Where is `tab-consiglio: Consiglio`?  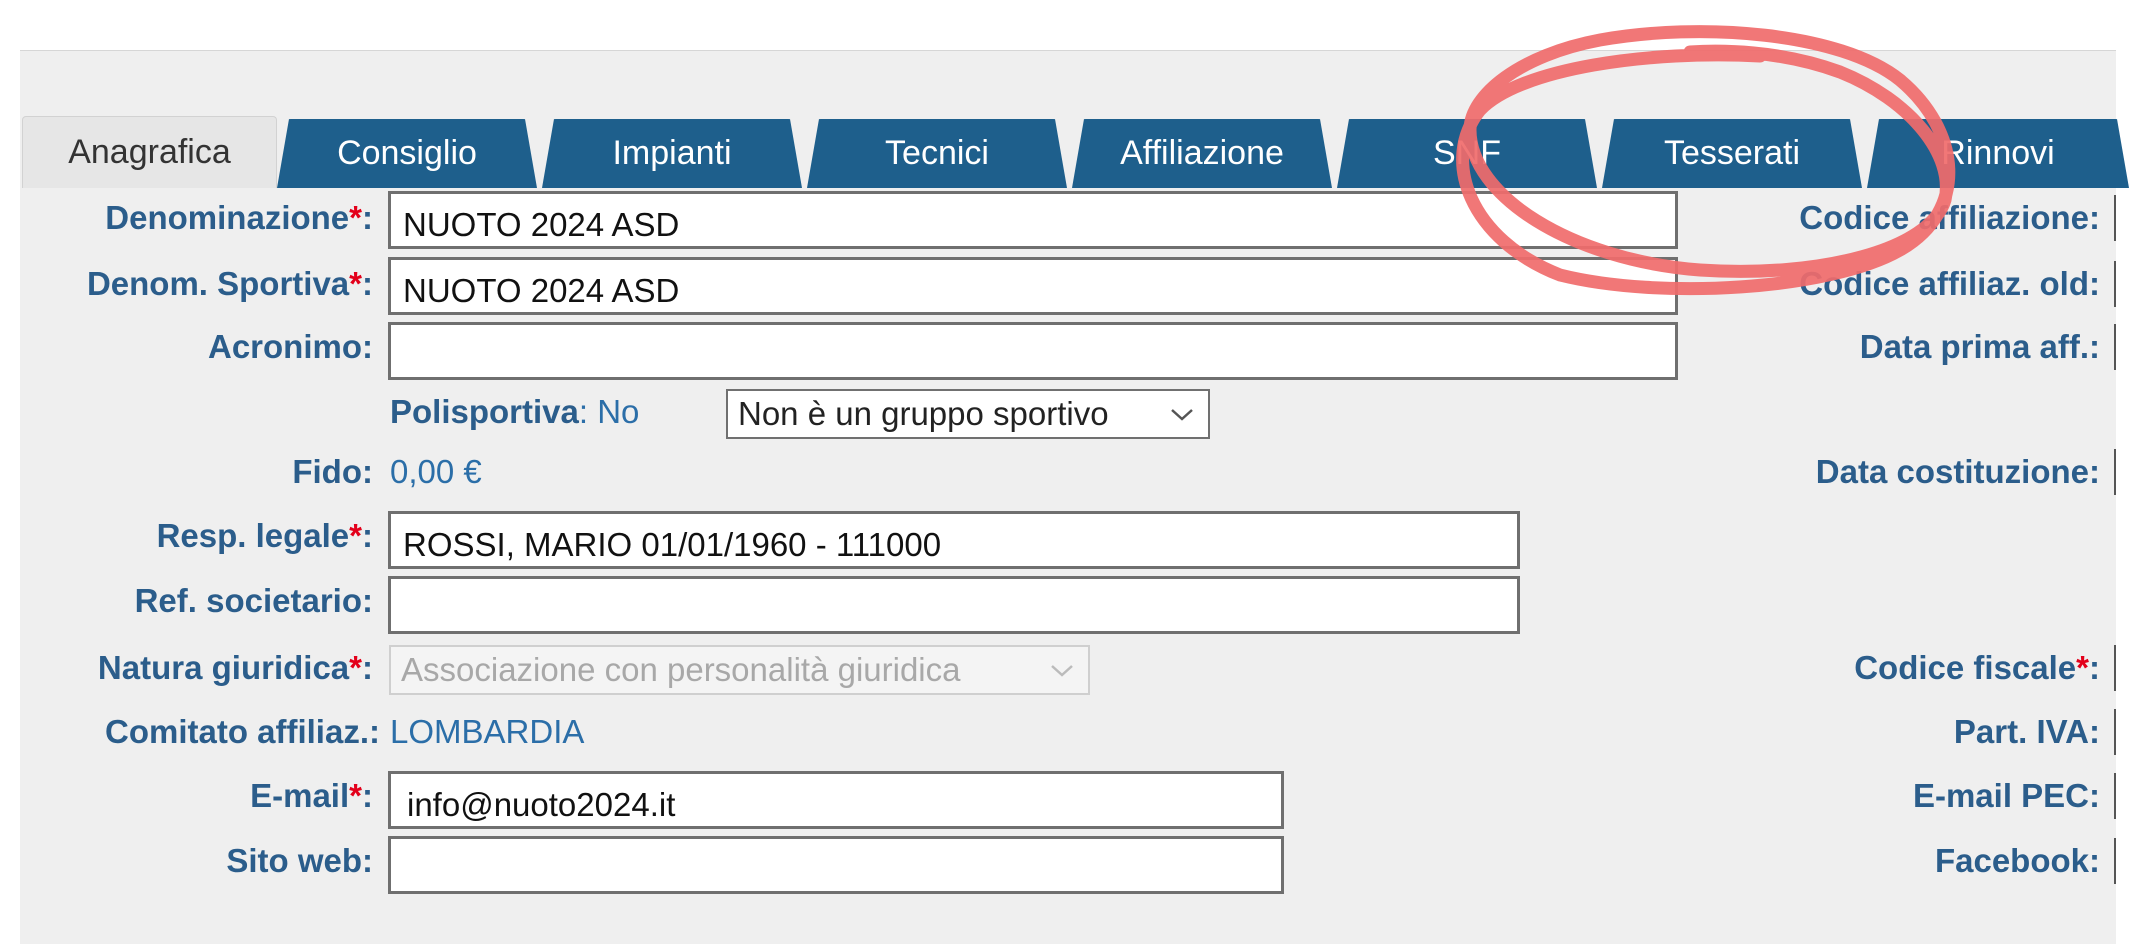 tab-consiglio: Consiglio is located at coordinates (407, 153).